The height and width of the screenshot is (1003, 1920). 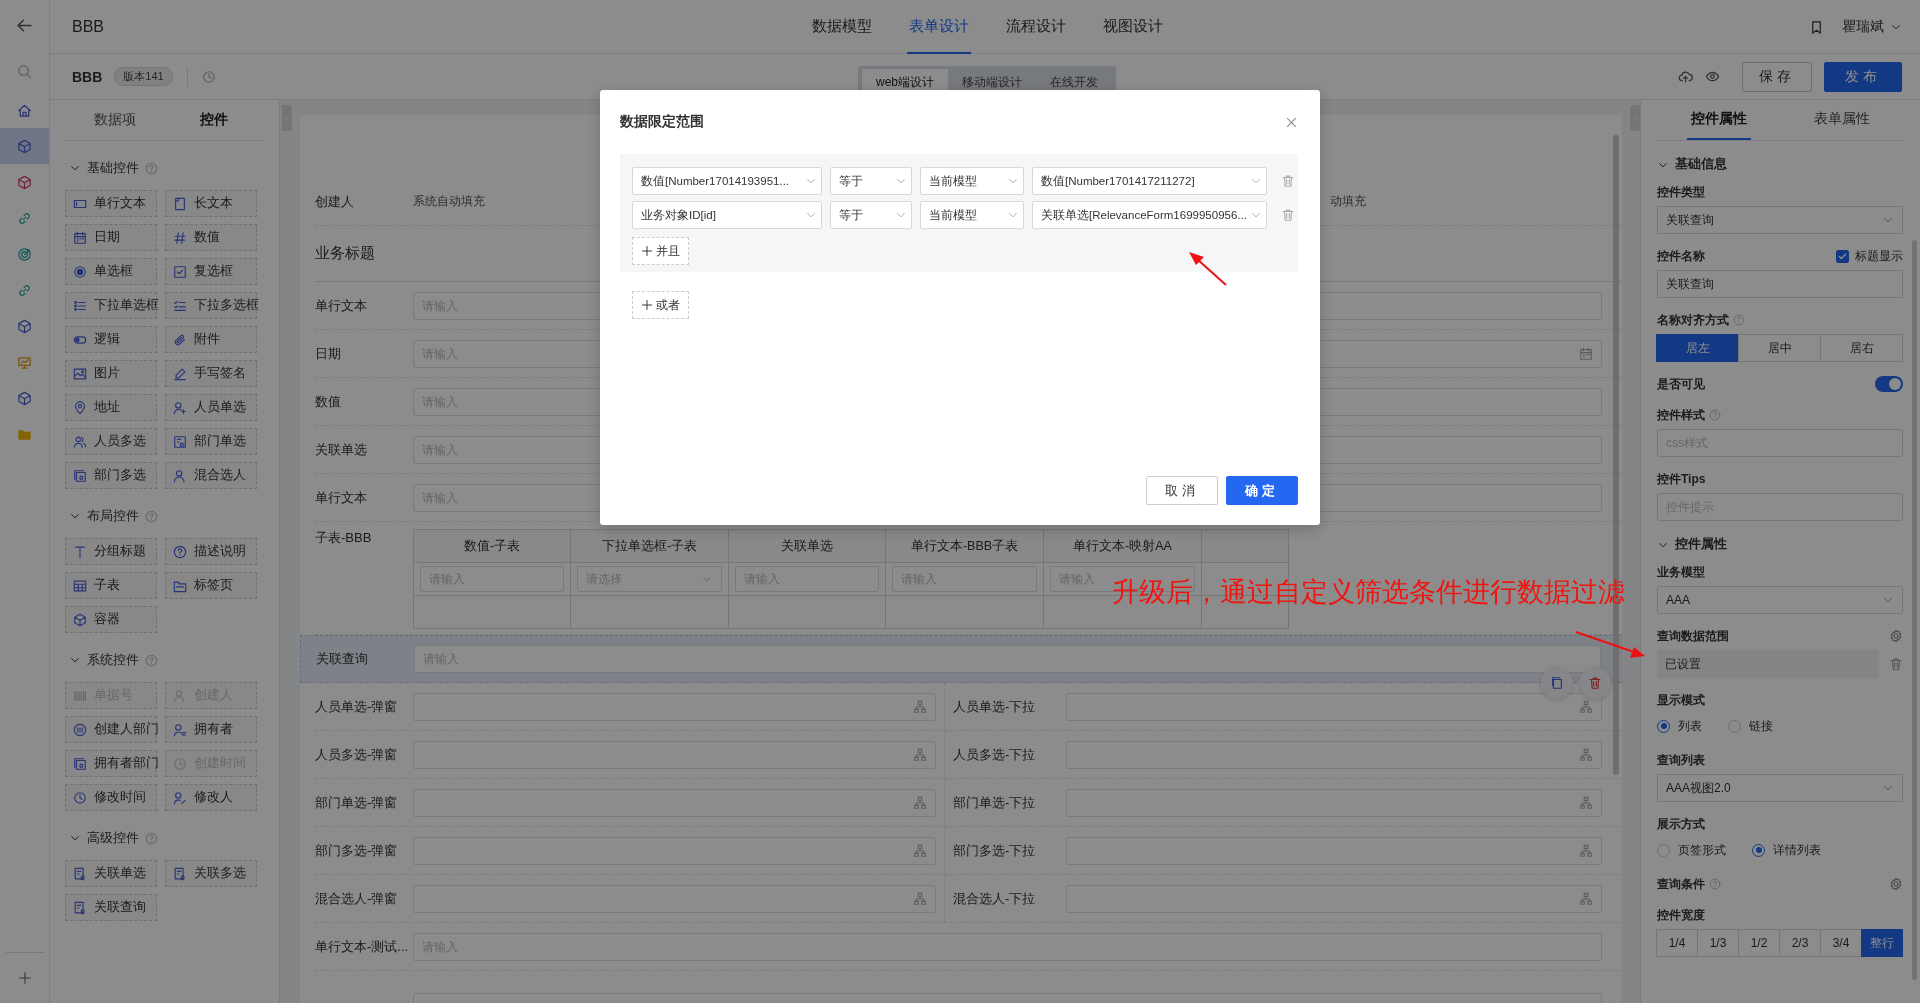 I want to click on palette-item: 人员单选, so click(x=211, y=407).